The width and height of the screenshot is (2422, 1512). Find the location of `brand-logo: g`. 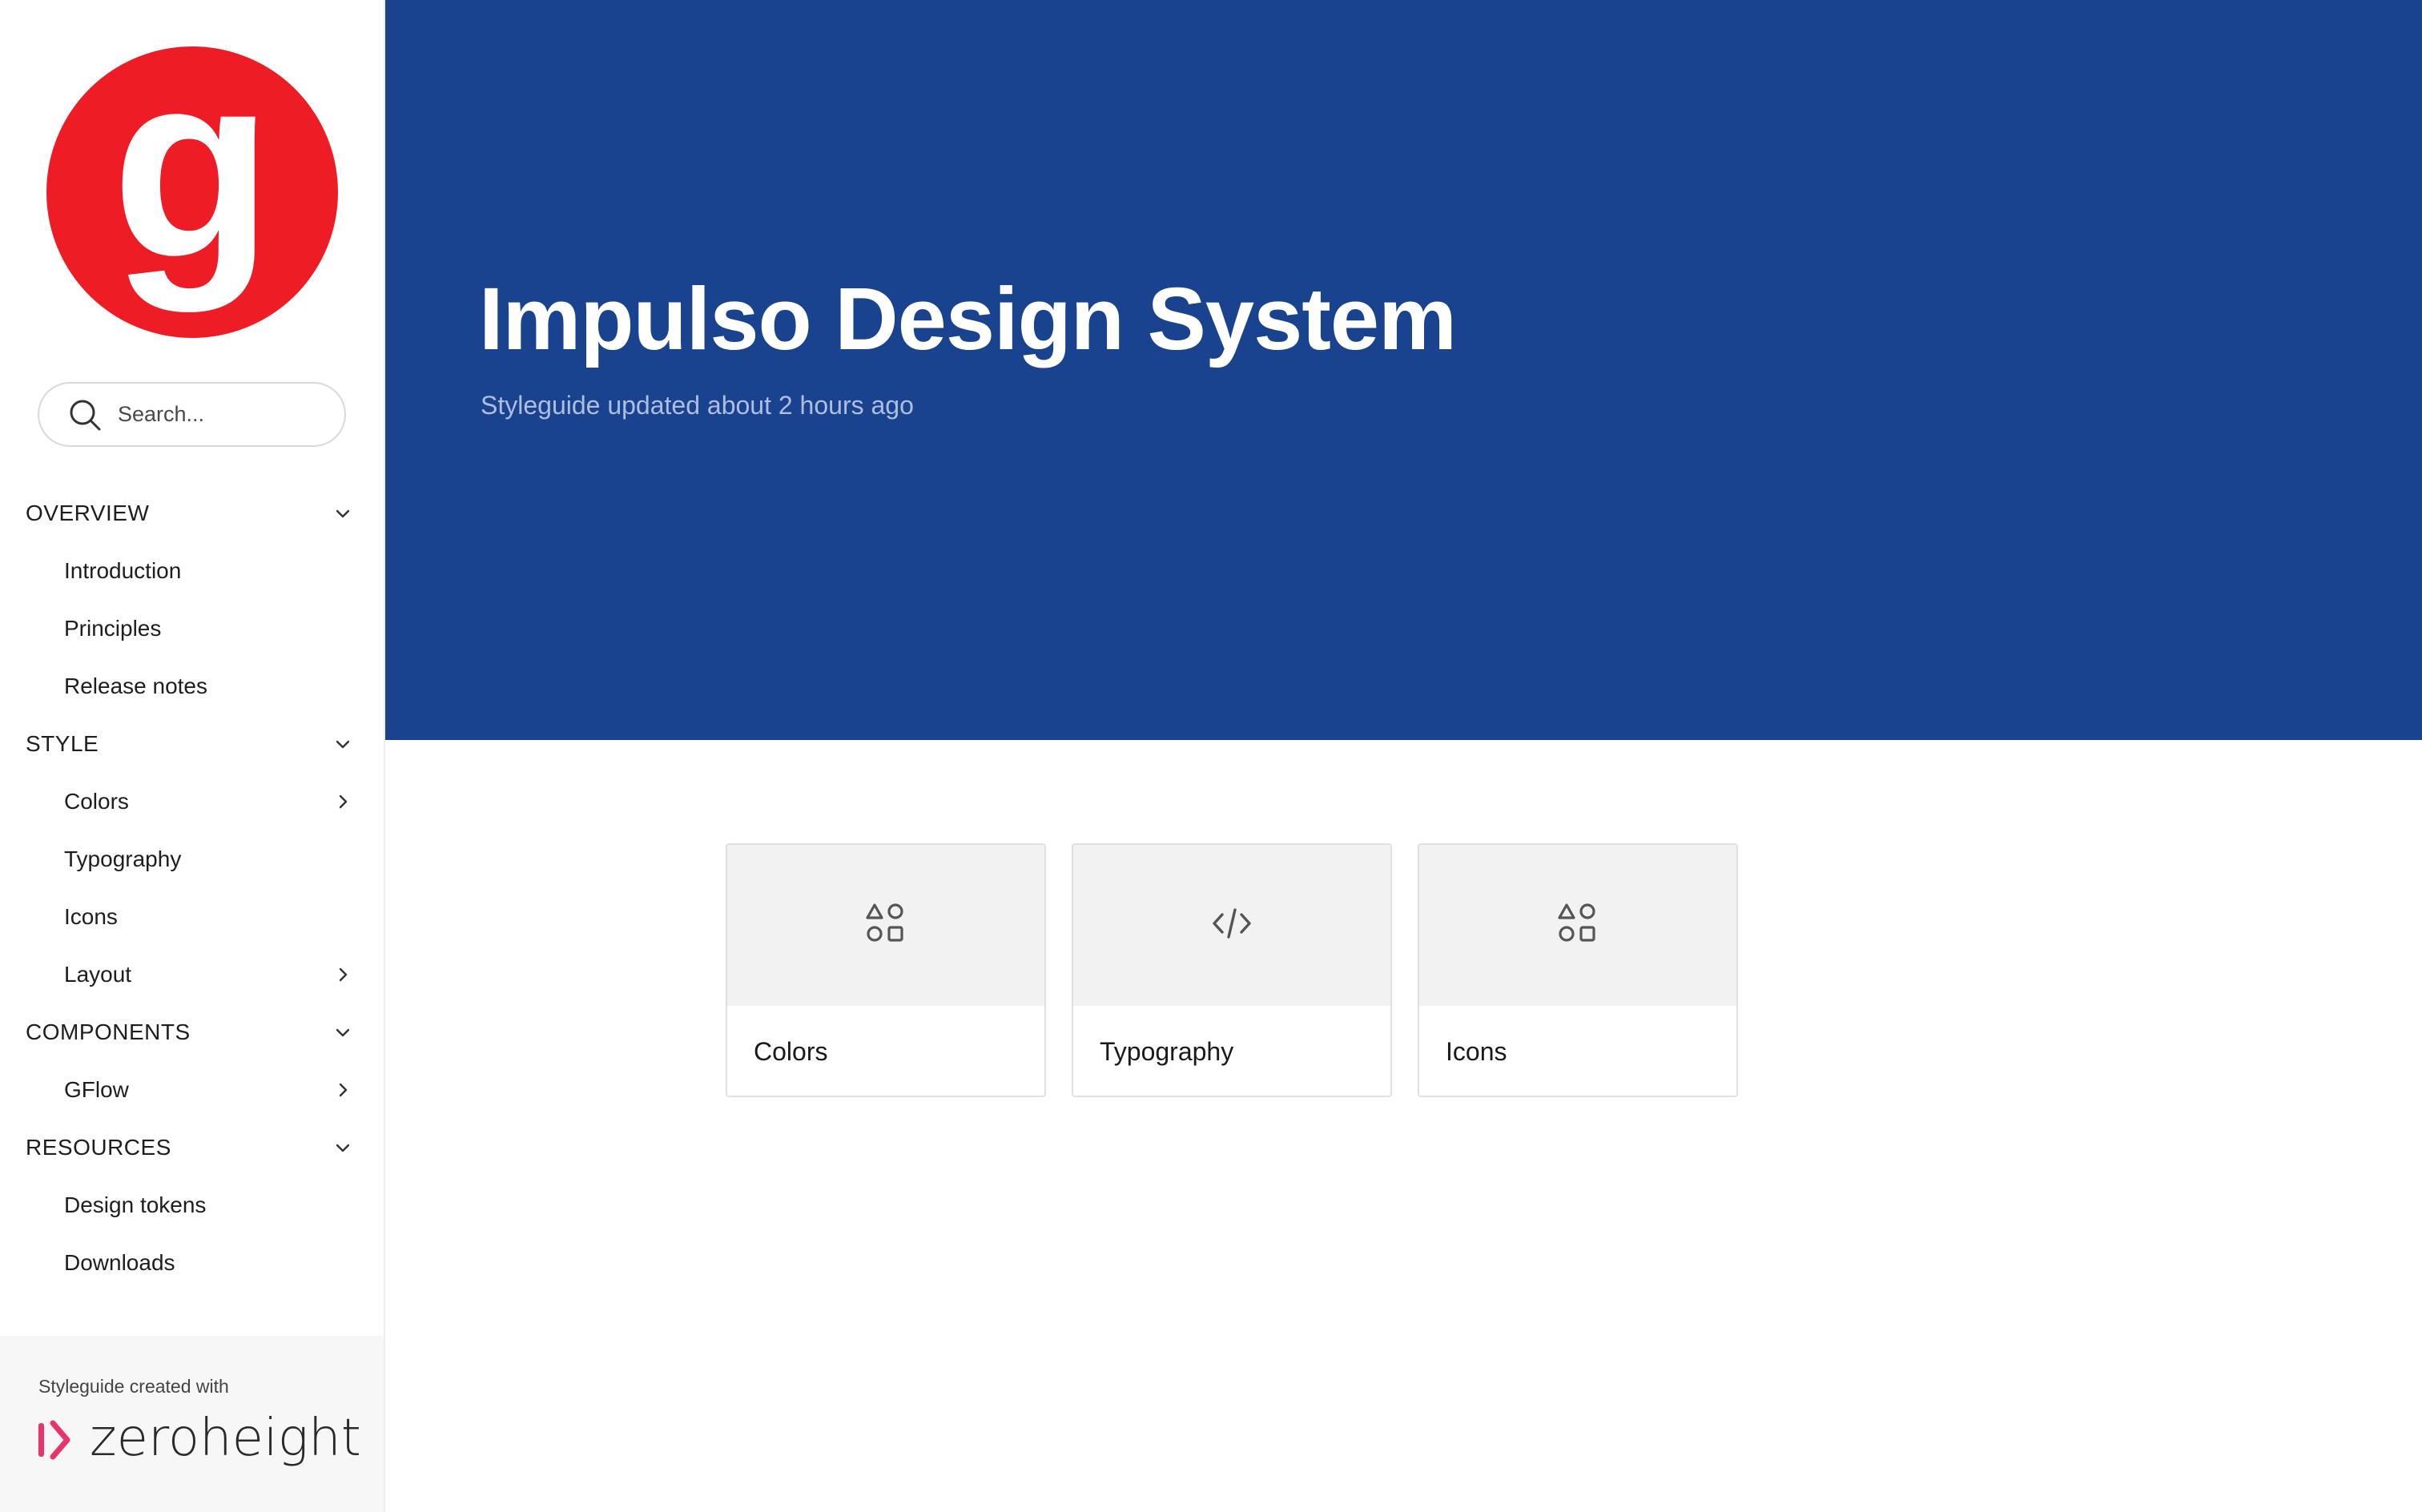

brand-logo: g is located at coordinates (192, 192).